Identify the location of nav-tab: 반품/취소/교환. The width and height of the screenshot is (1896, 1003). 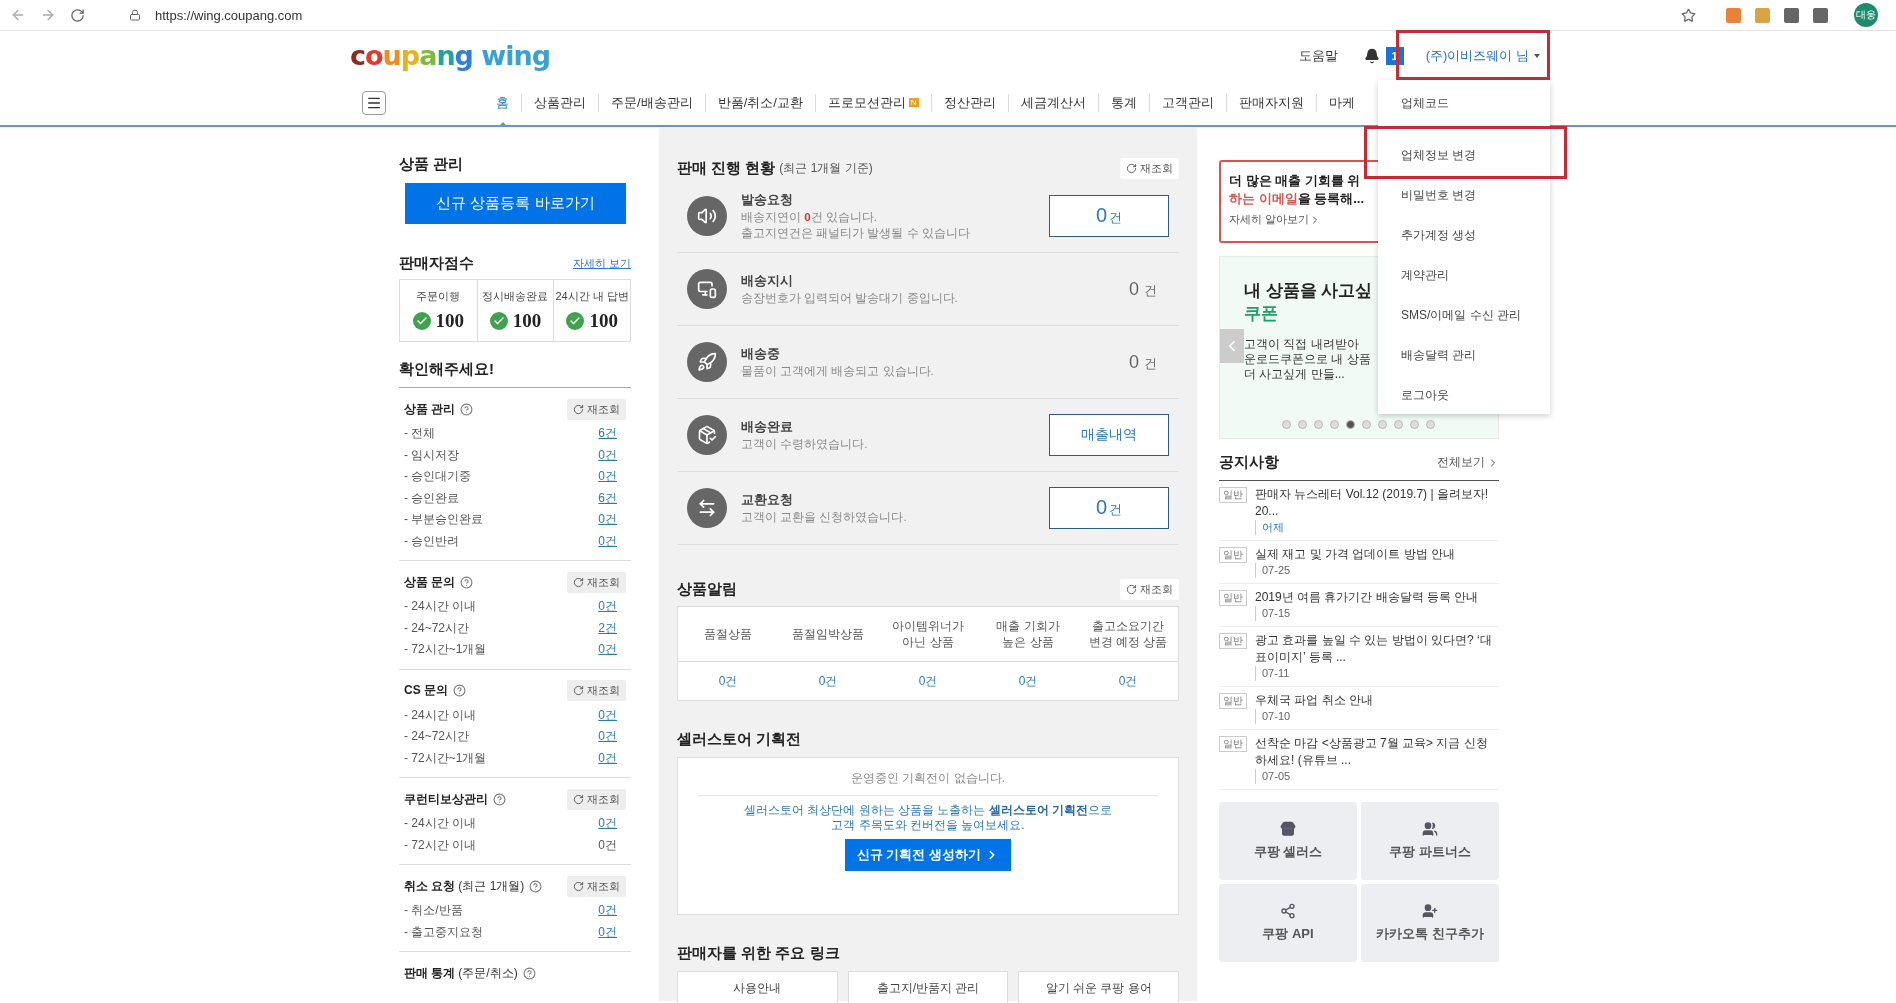
(759, 102).